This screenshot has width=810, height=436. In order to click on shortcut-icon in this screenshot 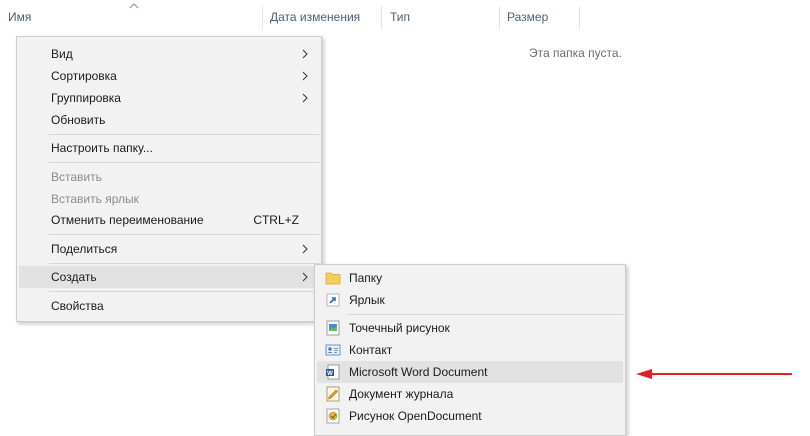, I will do `click(333, 300)`.